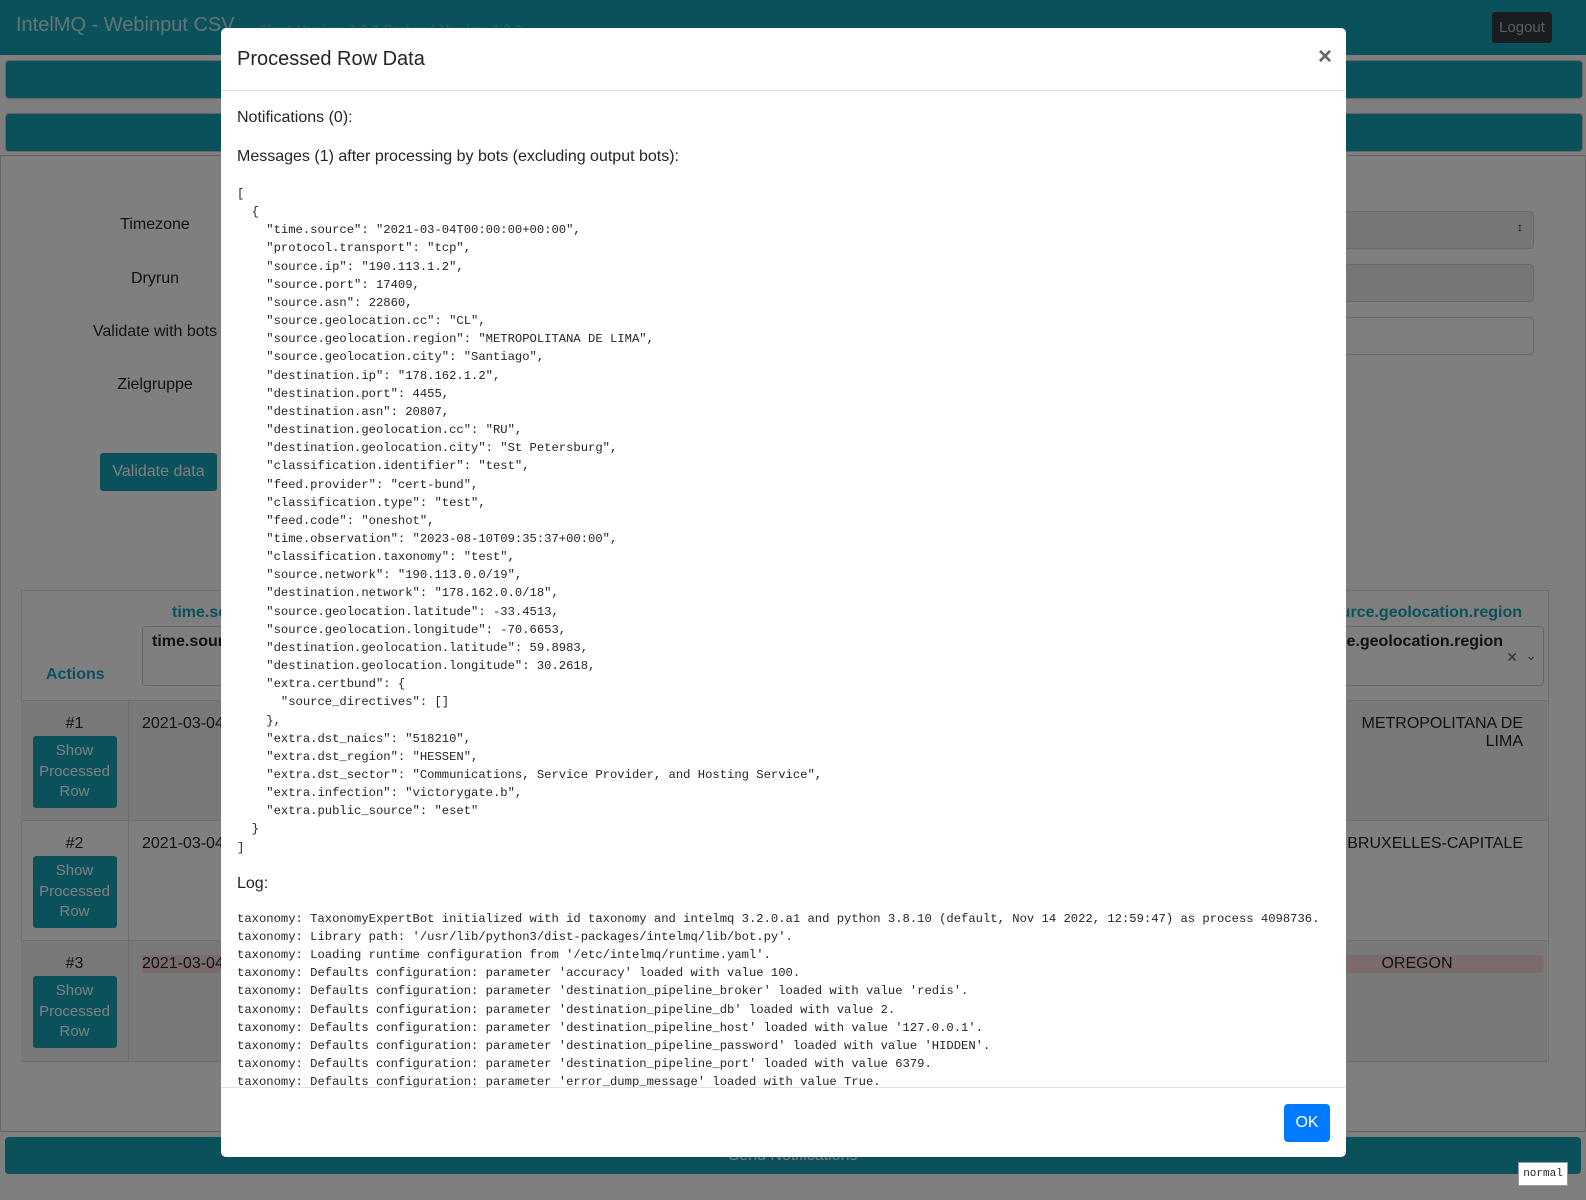  Describe the element at coordinates (253, 883) in the screenshot. I see `log-heading: Log:` at that location.